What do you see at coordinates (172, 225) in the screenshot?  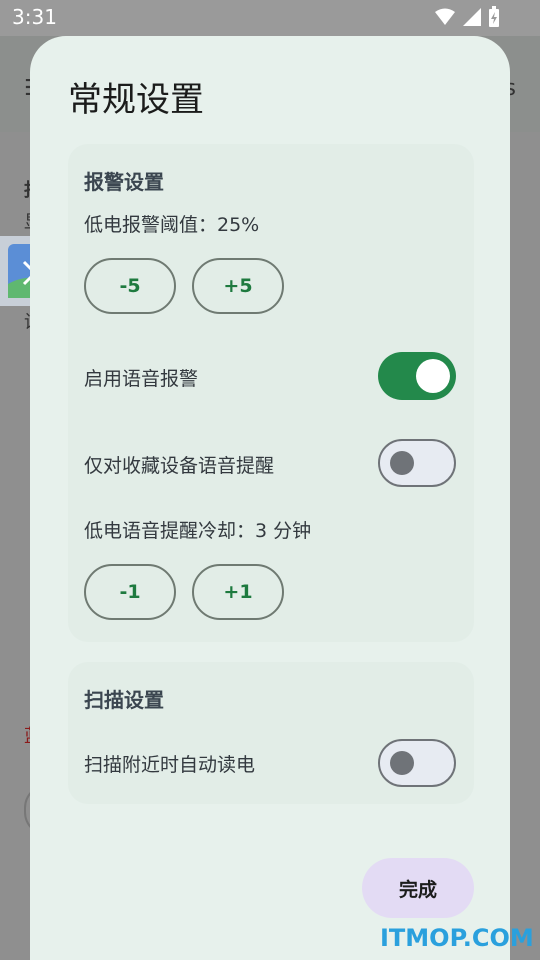 I see `threshold-label: 低电报警阈值：25%` at bounding box center [172, 225].